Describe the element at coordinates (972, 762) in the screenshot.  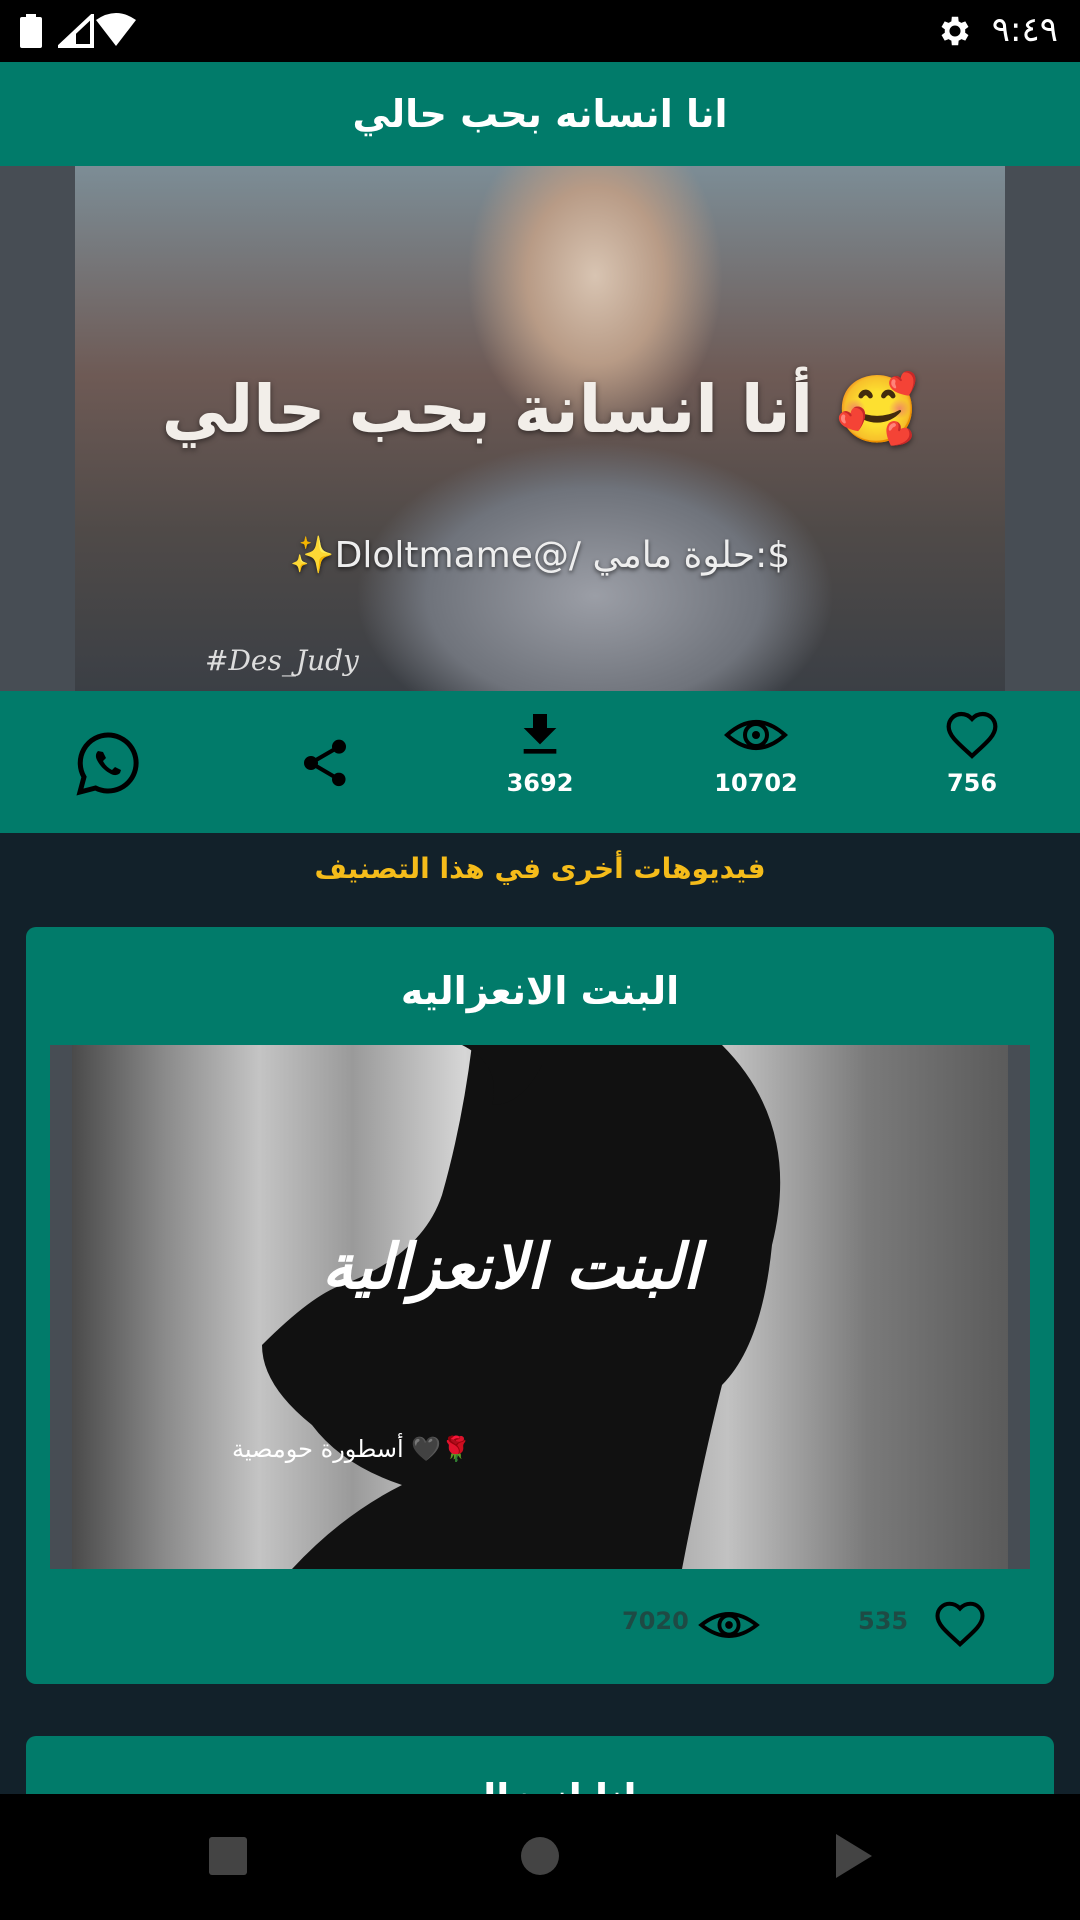
I see `like-button: 756` at that location.